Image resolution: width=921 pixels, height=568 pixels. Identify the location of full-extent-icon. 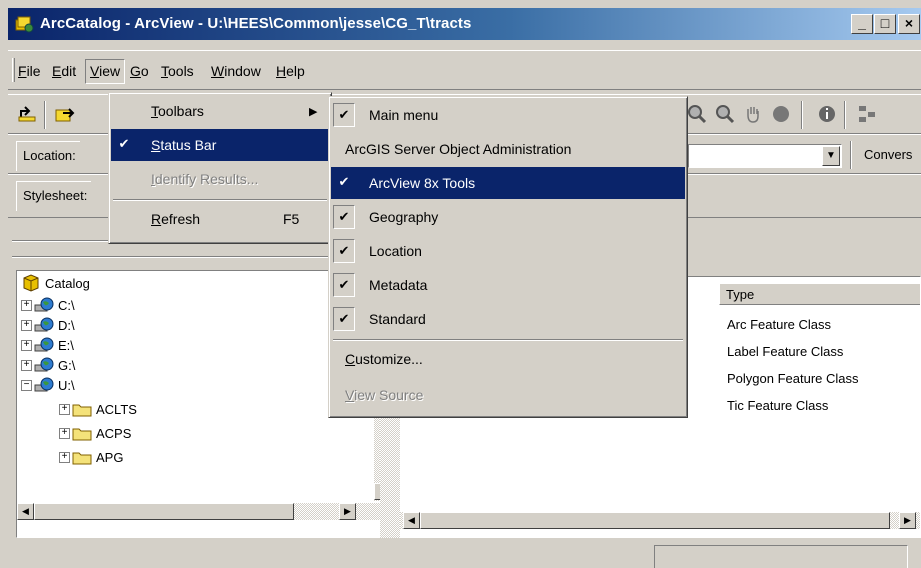
(781, 114).